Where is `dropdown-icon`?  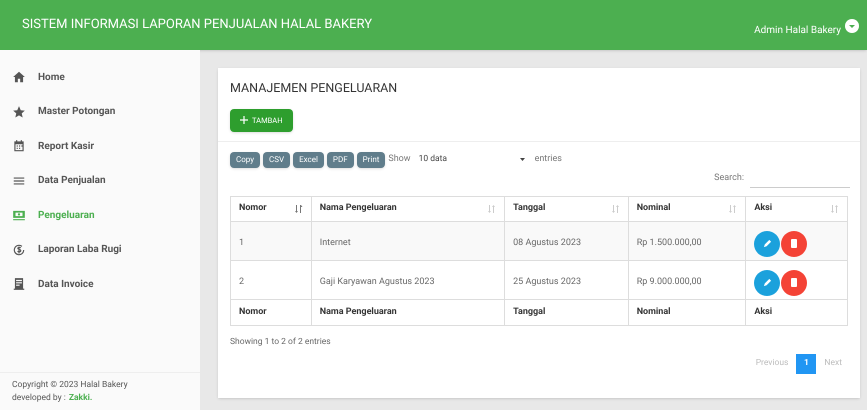 dropdown-icon is located at coordinates (852, 26).